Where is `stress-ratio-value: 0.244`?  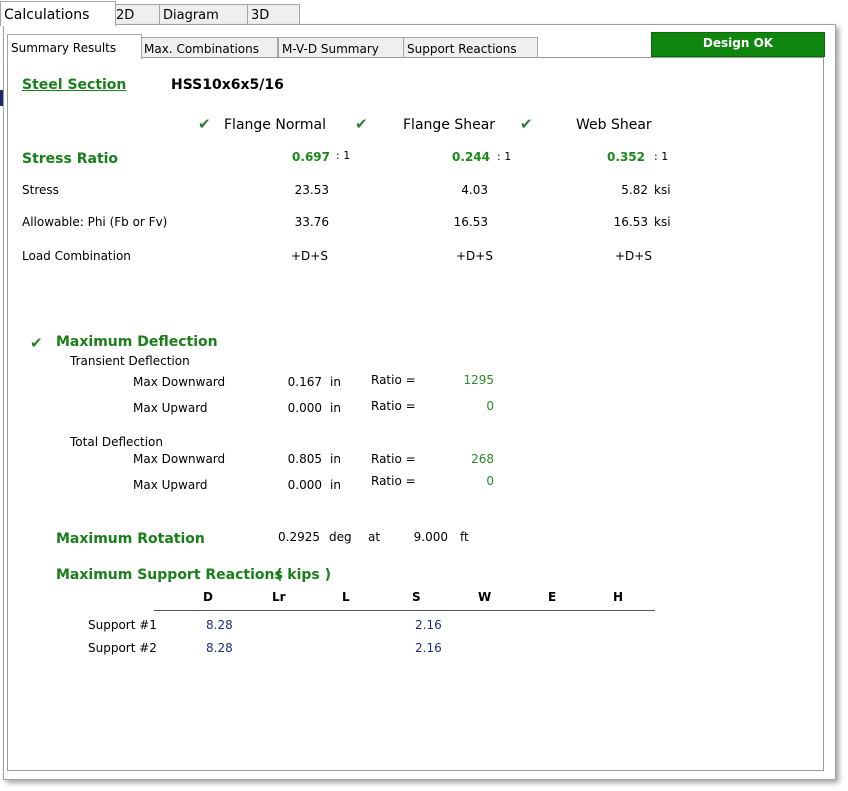
stress-ratio-value: 0.244 is located at coordinates (471, 157).